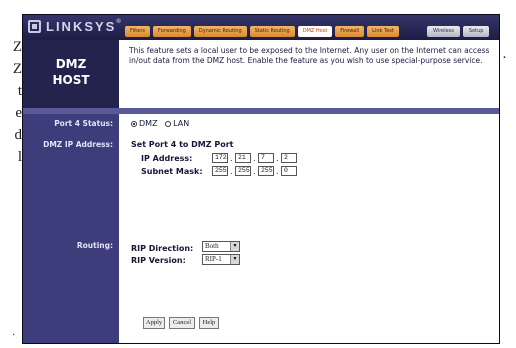 The width and height of the screenshot is (516, 348). Describe the element at coordinates (137, 31) in the screenshot. I see `tab-filters: Filters` at that location.